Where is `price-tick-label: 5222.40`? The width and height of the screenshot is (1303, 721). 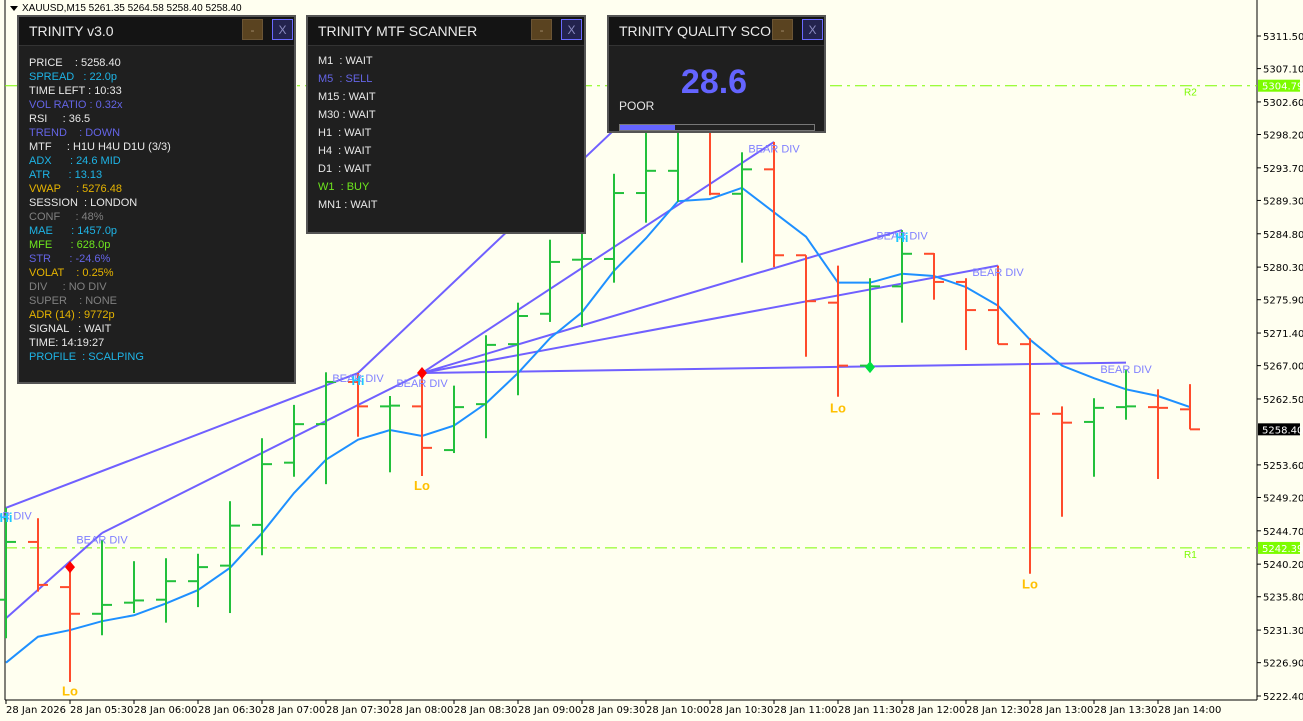 price-tick-label: 5222.40 is located at coordinates (1283, 697).